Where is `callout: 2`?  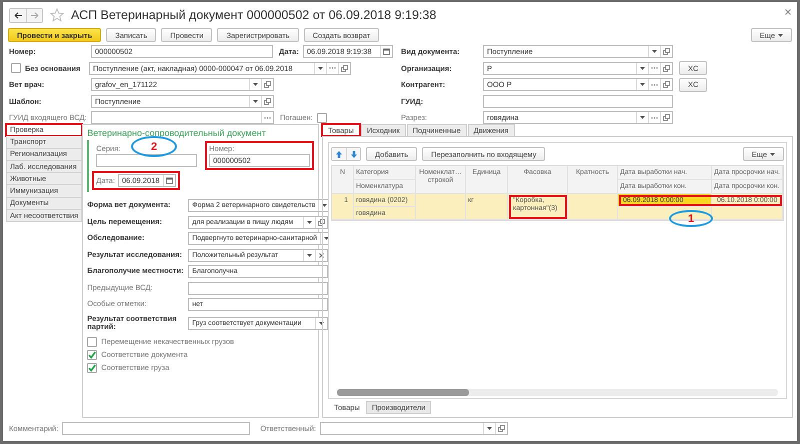
callout: 2 is located at coordinates (154, 146).